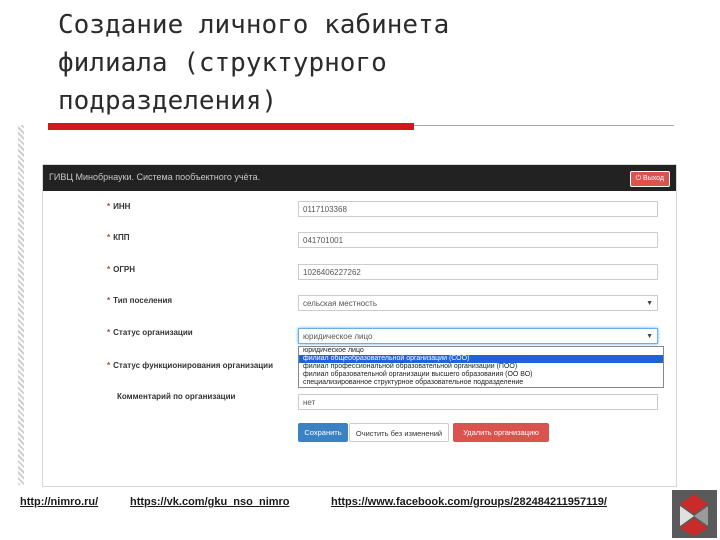 This screenshot has height=540, width=720. What do you see at coordinates (122, 206) in the screenshot?
I see `inn-label-text: ИНН` at bounding box center [122, 206].